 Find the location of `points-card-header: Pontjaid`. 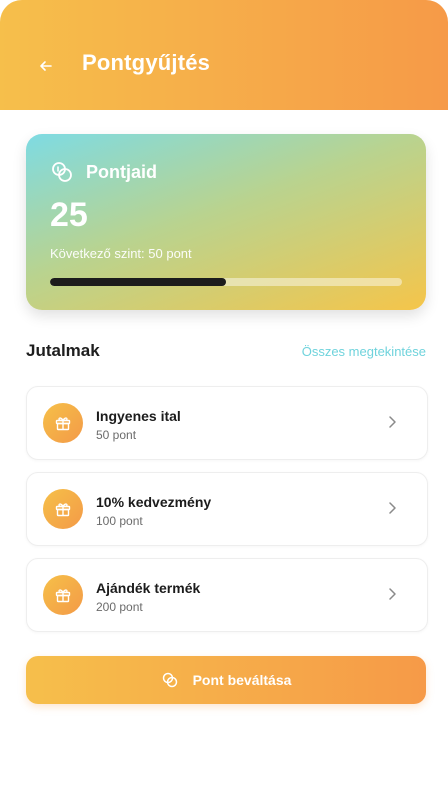

points-card-header: Pontjaid is located at coordinates (103, 172).